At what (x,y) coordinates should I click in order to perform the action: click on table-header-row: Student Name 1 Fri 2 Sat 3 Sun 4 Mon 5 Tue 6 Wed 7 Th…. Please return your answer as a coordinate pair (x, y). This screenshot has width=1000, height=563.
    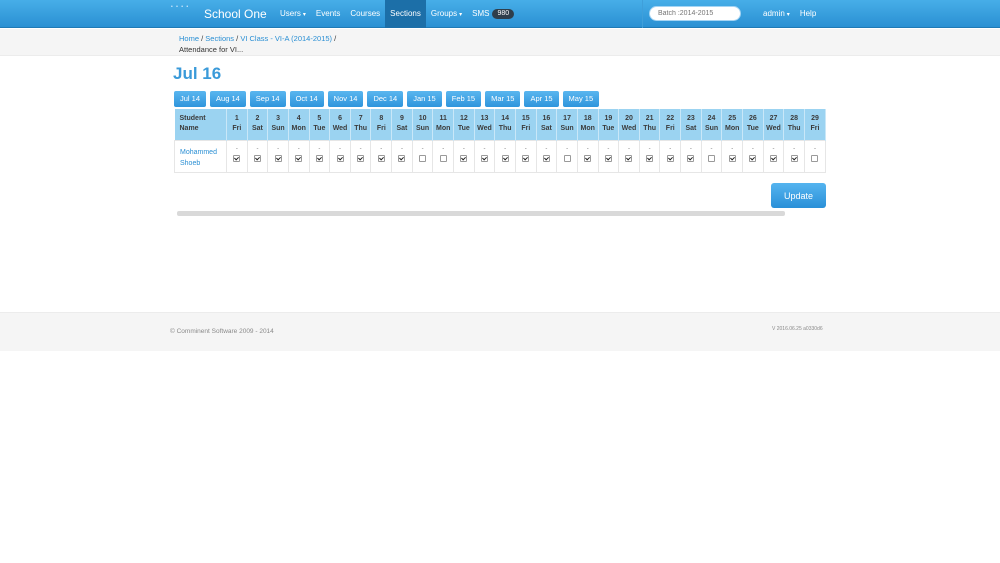
    Looking at the image, I should click on (500, 124).